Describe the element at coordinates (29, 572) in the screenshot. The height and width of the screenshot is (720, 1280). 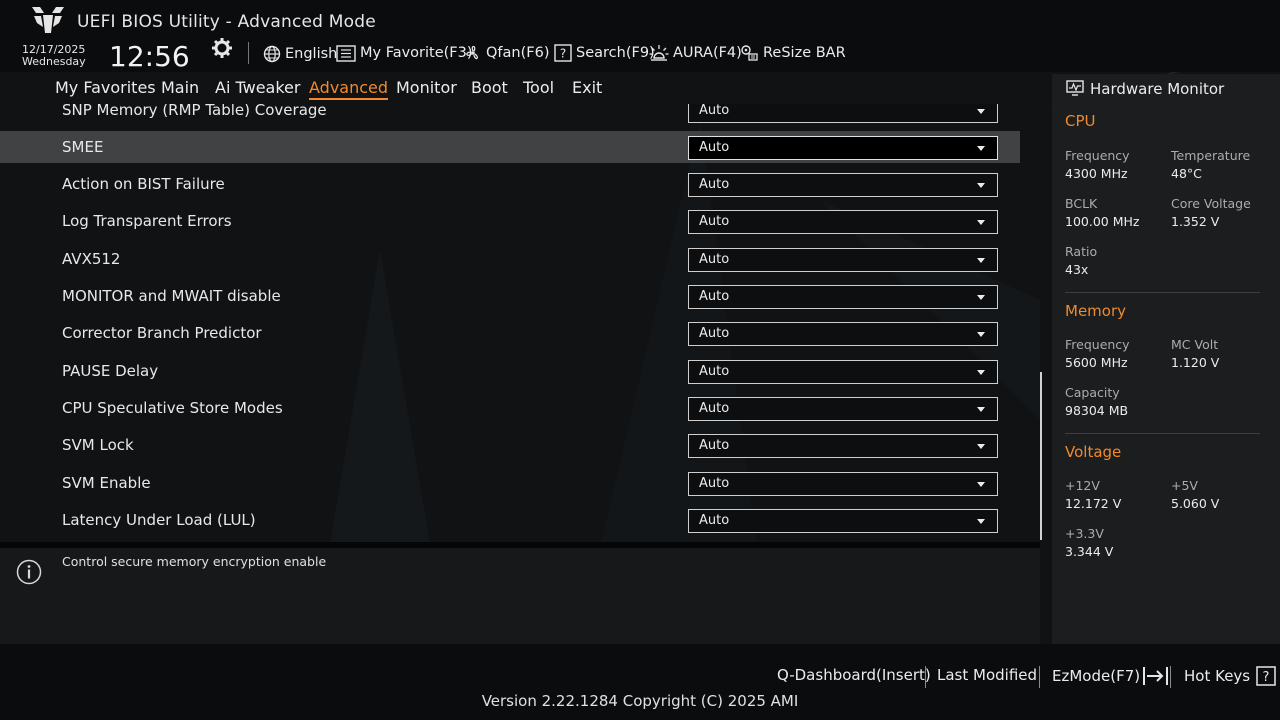
I see `info-icon` at that location.